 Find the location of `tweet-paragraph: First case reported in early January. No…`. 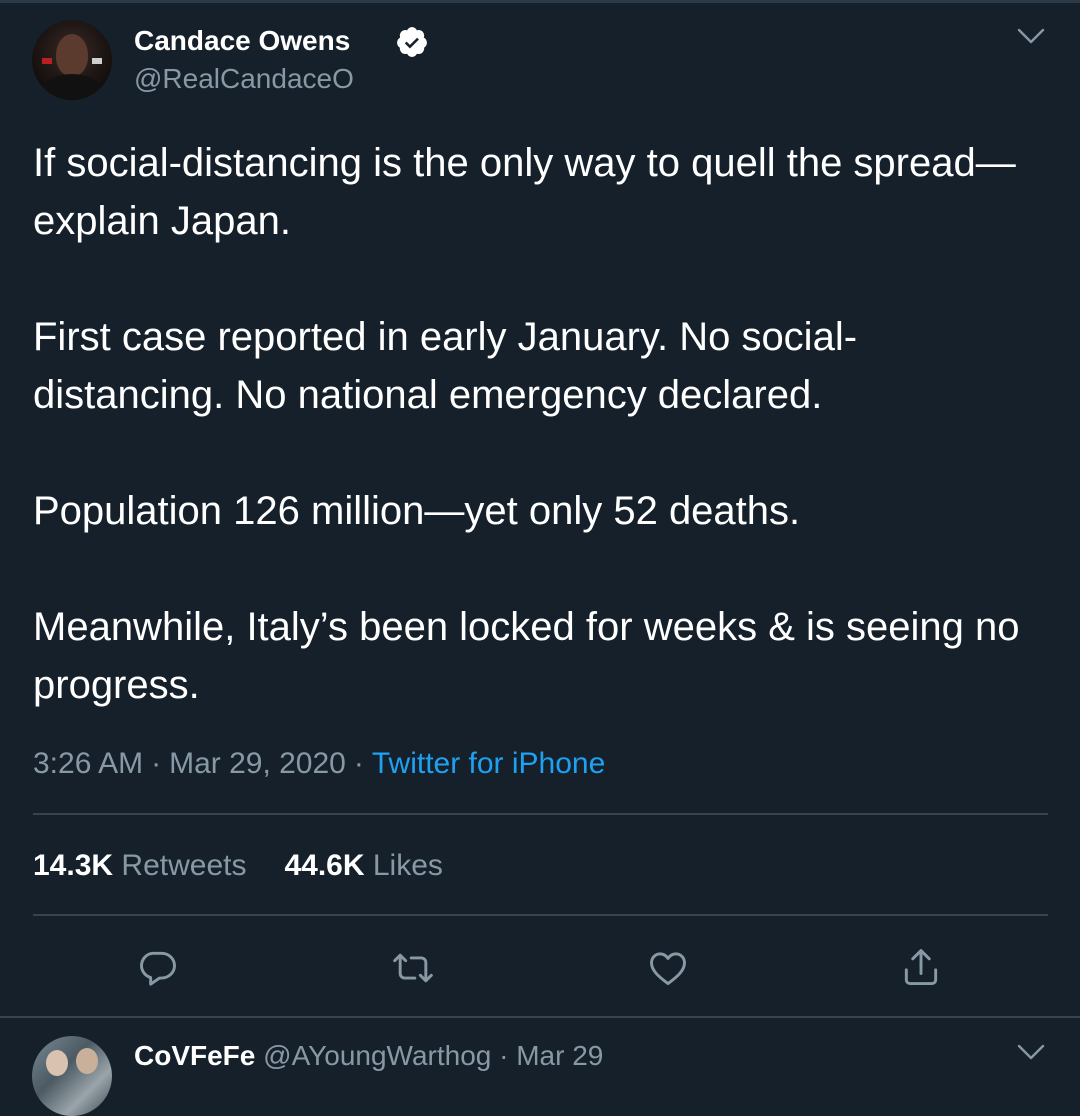

tweet-paragraph: First case reported in early January. No… is located at coordinates (445, 366).